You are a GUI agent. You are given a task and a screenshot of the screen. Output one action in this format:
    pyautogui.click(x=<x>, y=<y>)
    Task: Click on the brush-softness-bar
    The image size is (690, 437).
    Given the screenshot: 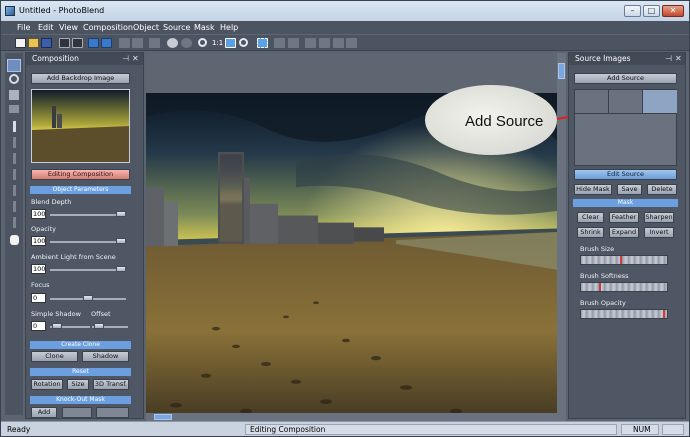 What is the action you would take?
    pyautogui.click(x=624, y=287)
    